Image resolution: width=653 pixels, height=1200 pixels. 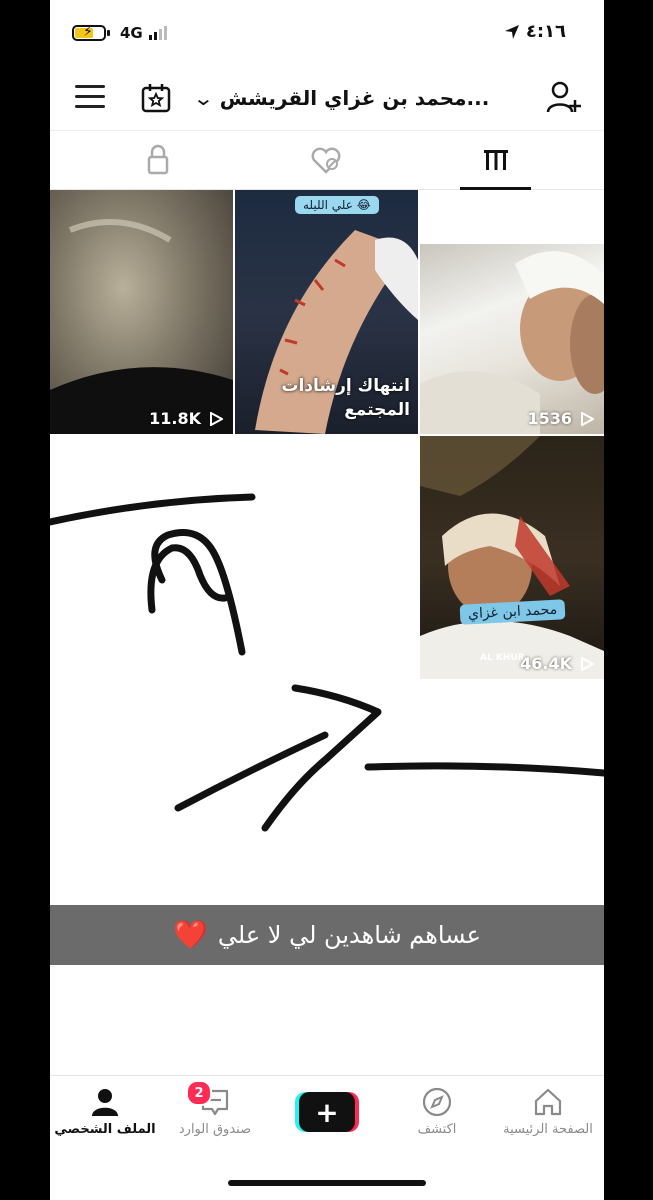 I want to click on nav-profile: الملف الشخصي, so click(x=105, y=1111).